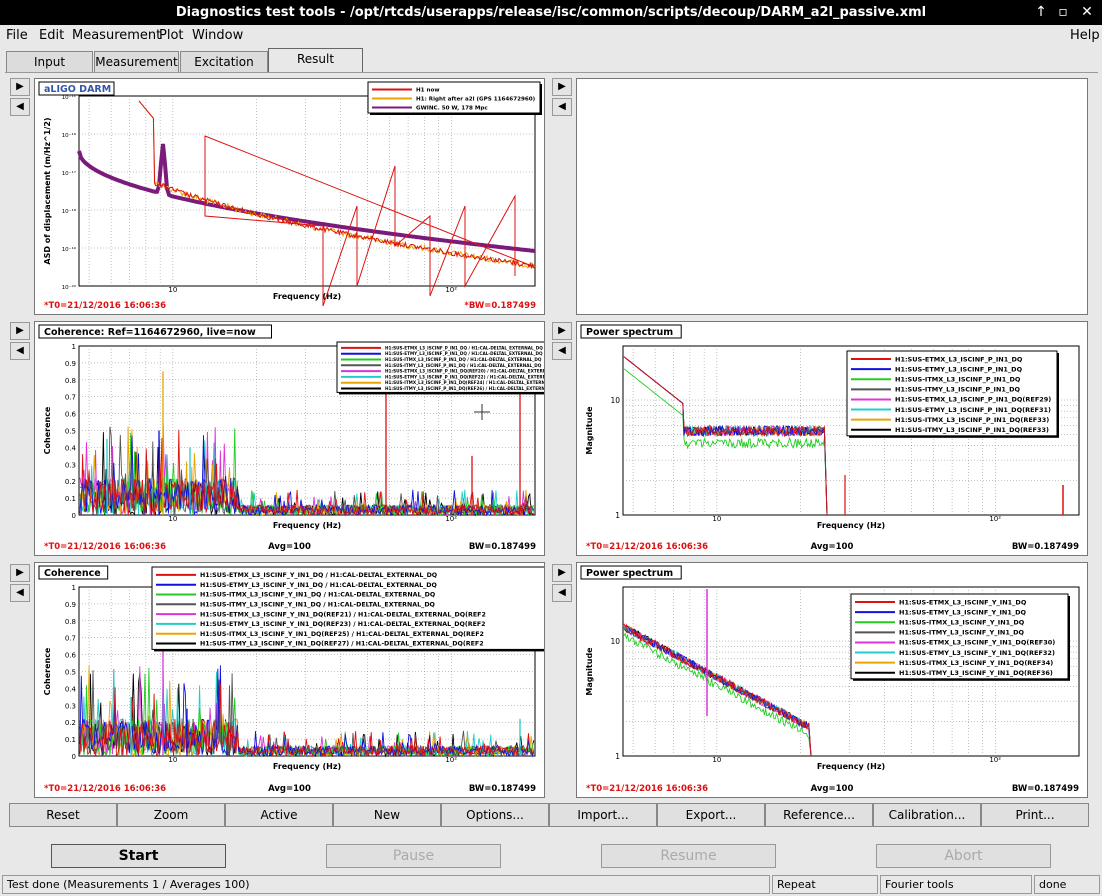 The height and width of the screenshot is (896, 1102). Describe the element at coordinates (562, 87) in the screenshot. I see `panel2-prev-icon: ▶` at that location.